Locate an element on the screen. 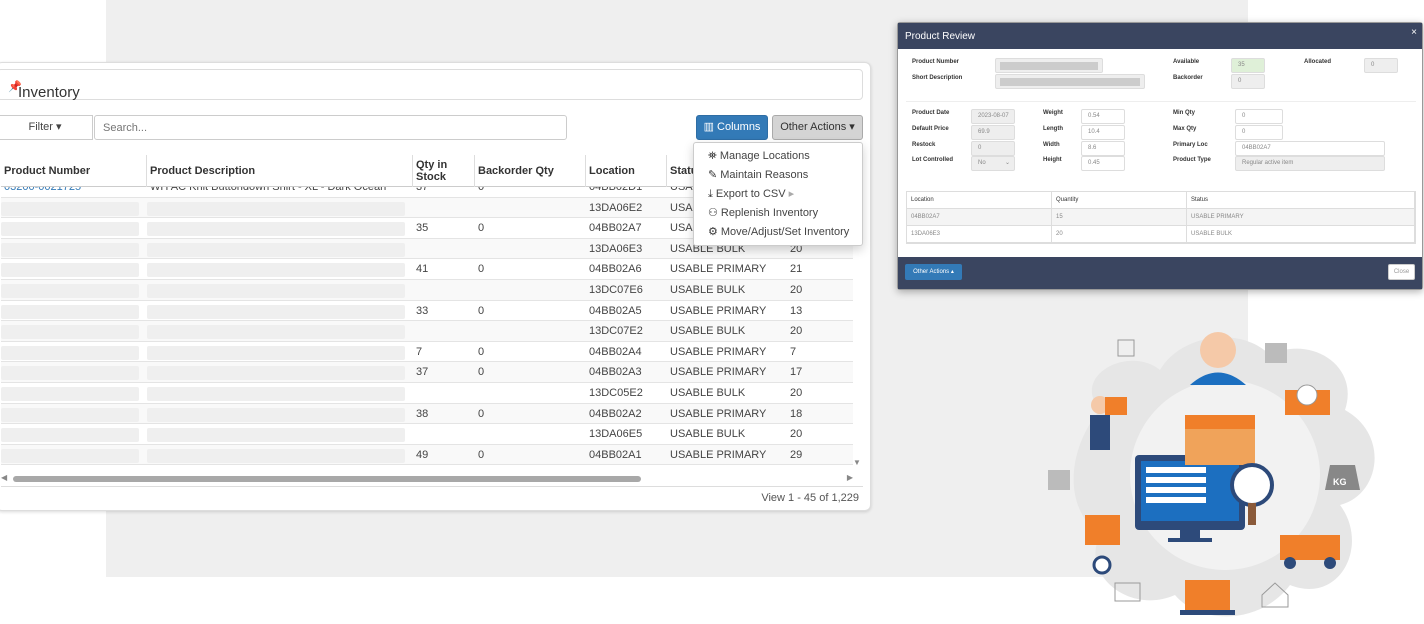  pallet-icon is located at coordinates (1207, 595).